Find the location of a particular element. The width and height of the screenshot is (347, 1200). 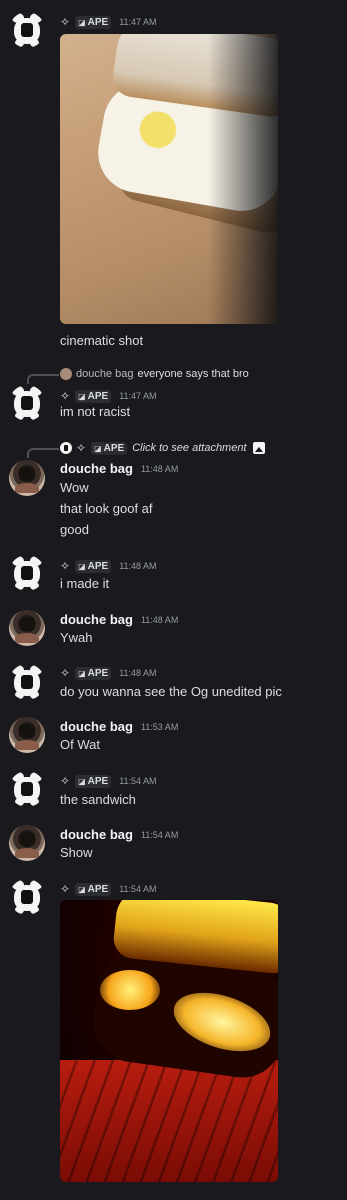

message-text: i made it is located at coordinates (85, 583).